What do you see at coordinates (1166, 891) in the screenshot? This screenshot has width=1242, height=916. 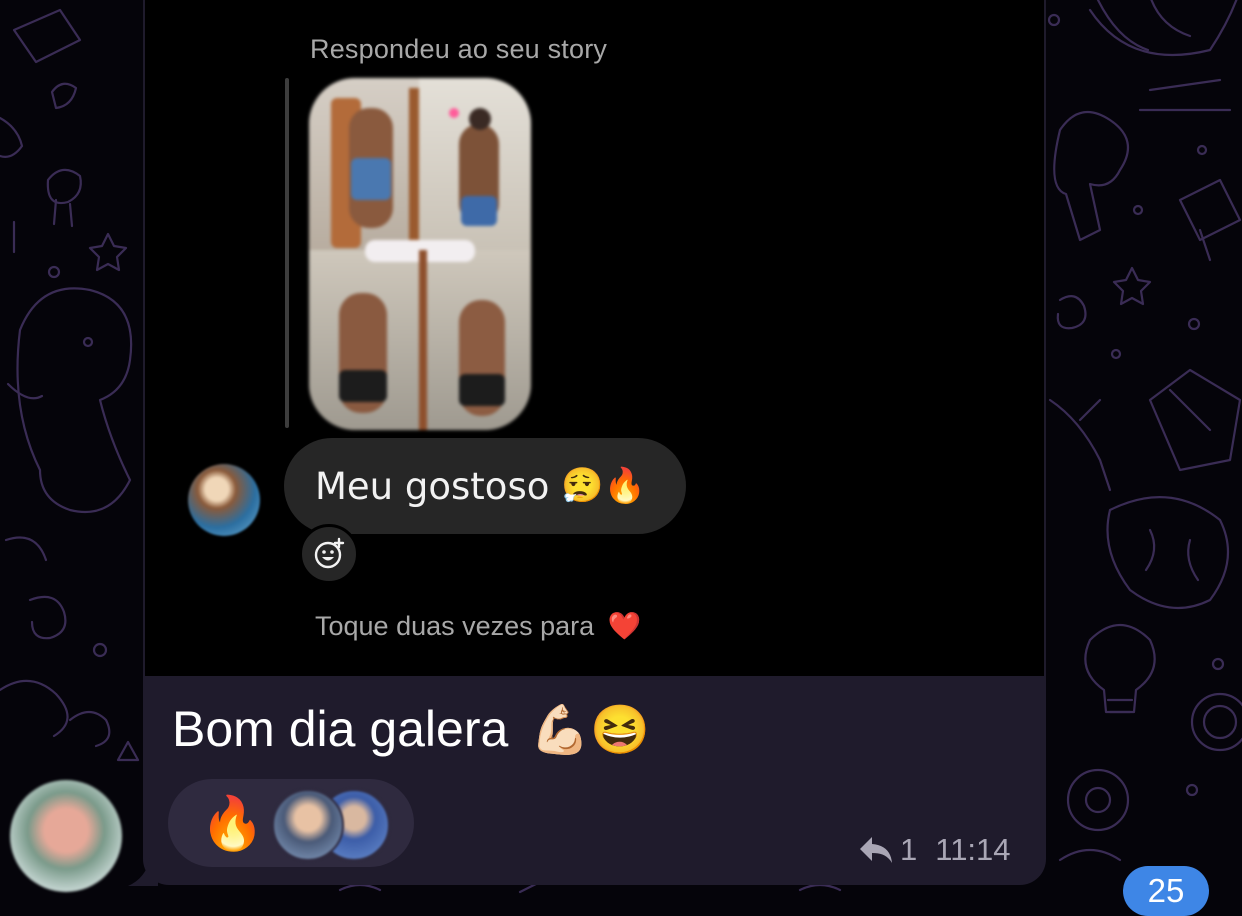 I see `unread-count-badge: 25` at bounding box center [1166, 891].